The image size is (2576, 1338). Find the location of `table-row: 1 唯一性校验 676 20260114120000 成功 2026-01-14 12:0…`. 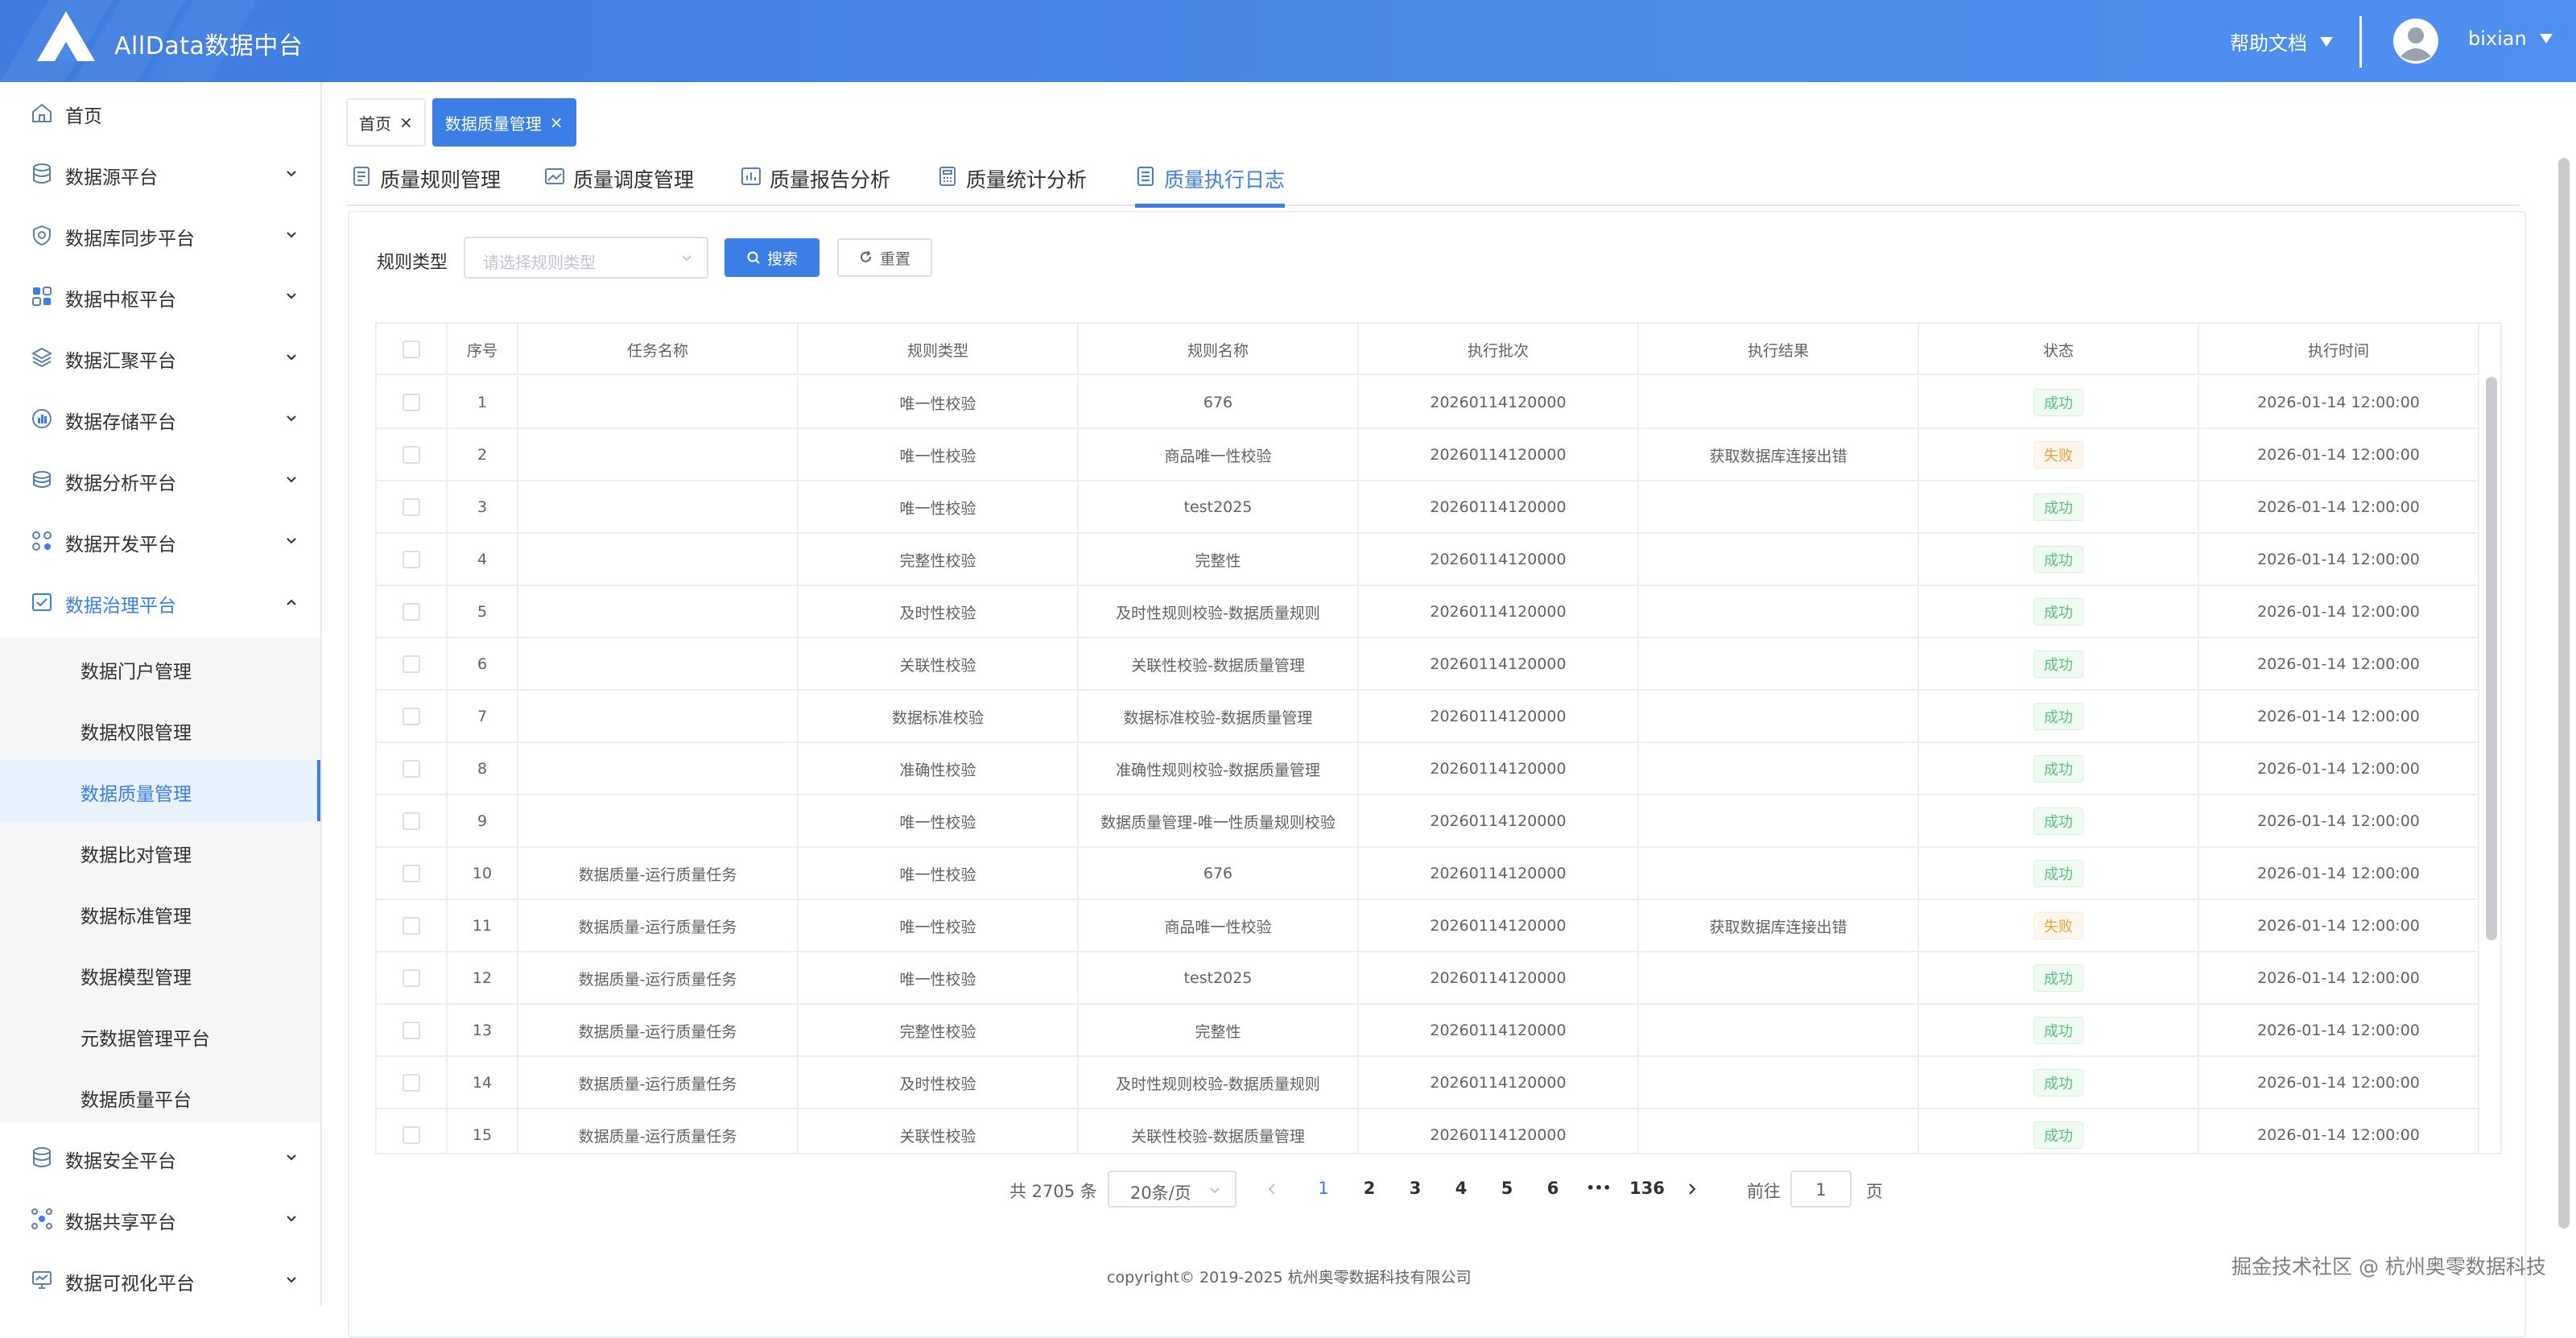

table-row: 1 唯一性校验 676 20260114120000 成功 2026-01-14 12:0… is located at coordinates (1428, 403).